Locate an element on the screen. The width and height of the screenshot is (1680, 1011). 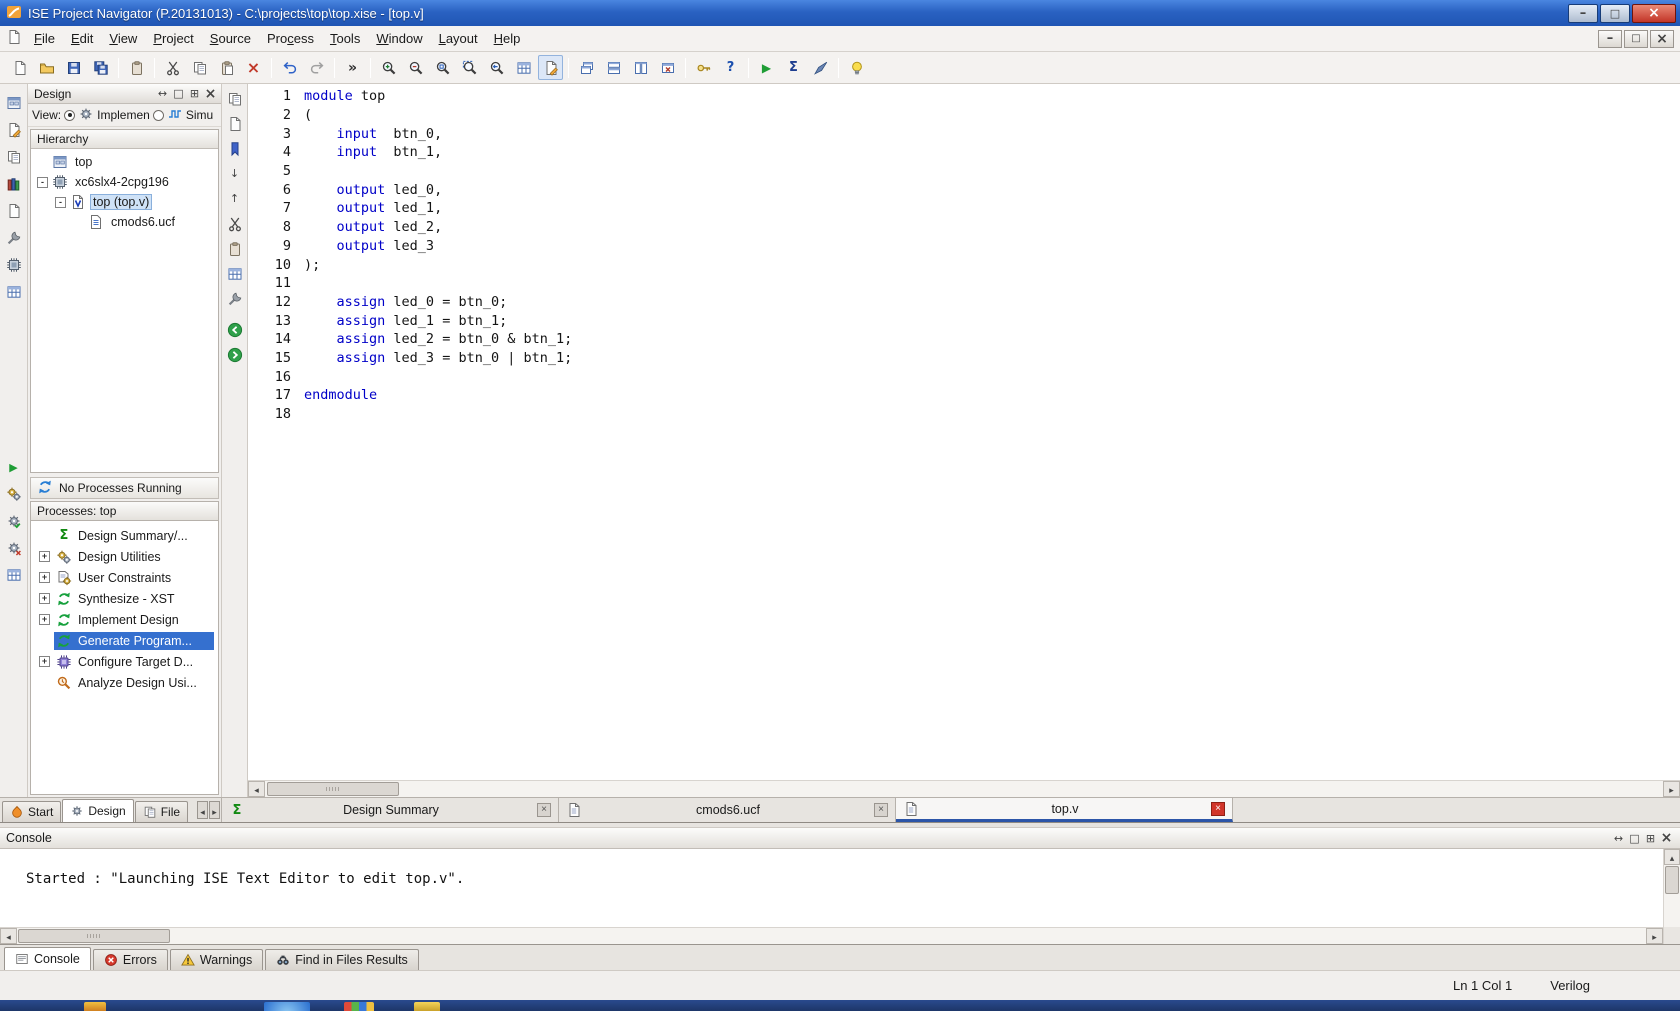
editor-hscroll-track is located at coordinates (964, 789).